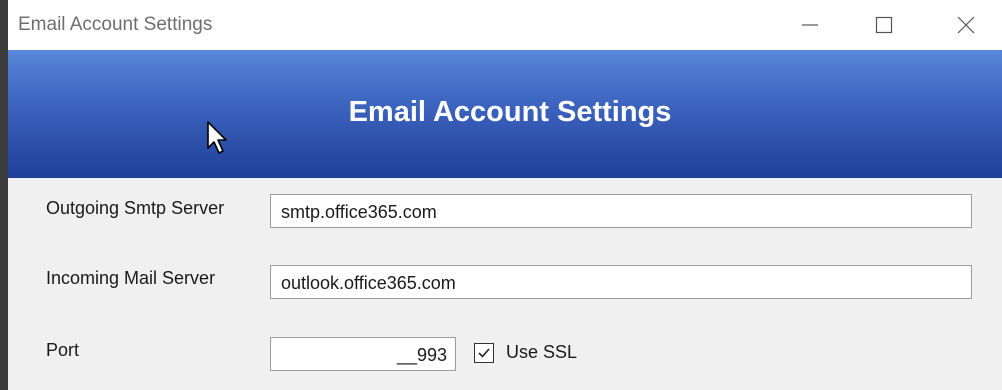 This screenshot has width=1002, height=390. Describe the element at coordinates (363, 354) in the screenshot. I see `port-input: __993` at that location.